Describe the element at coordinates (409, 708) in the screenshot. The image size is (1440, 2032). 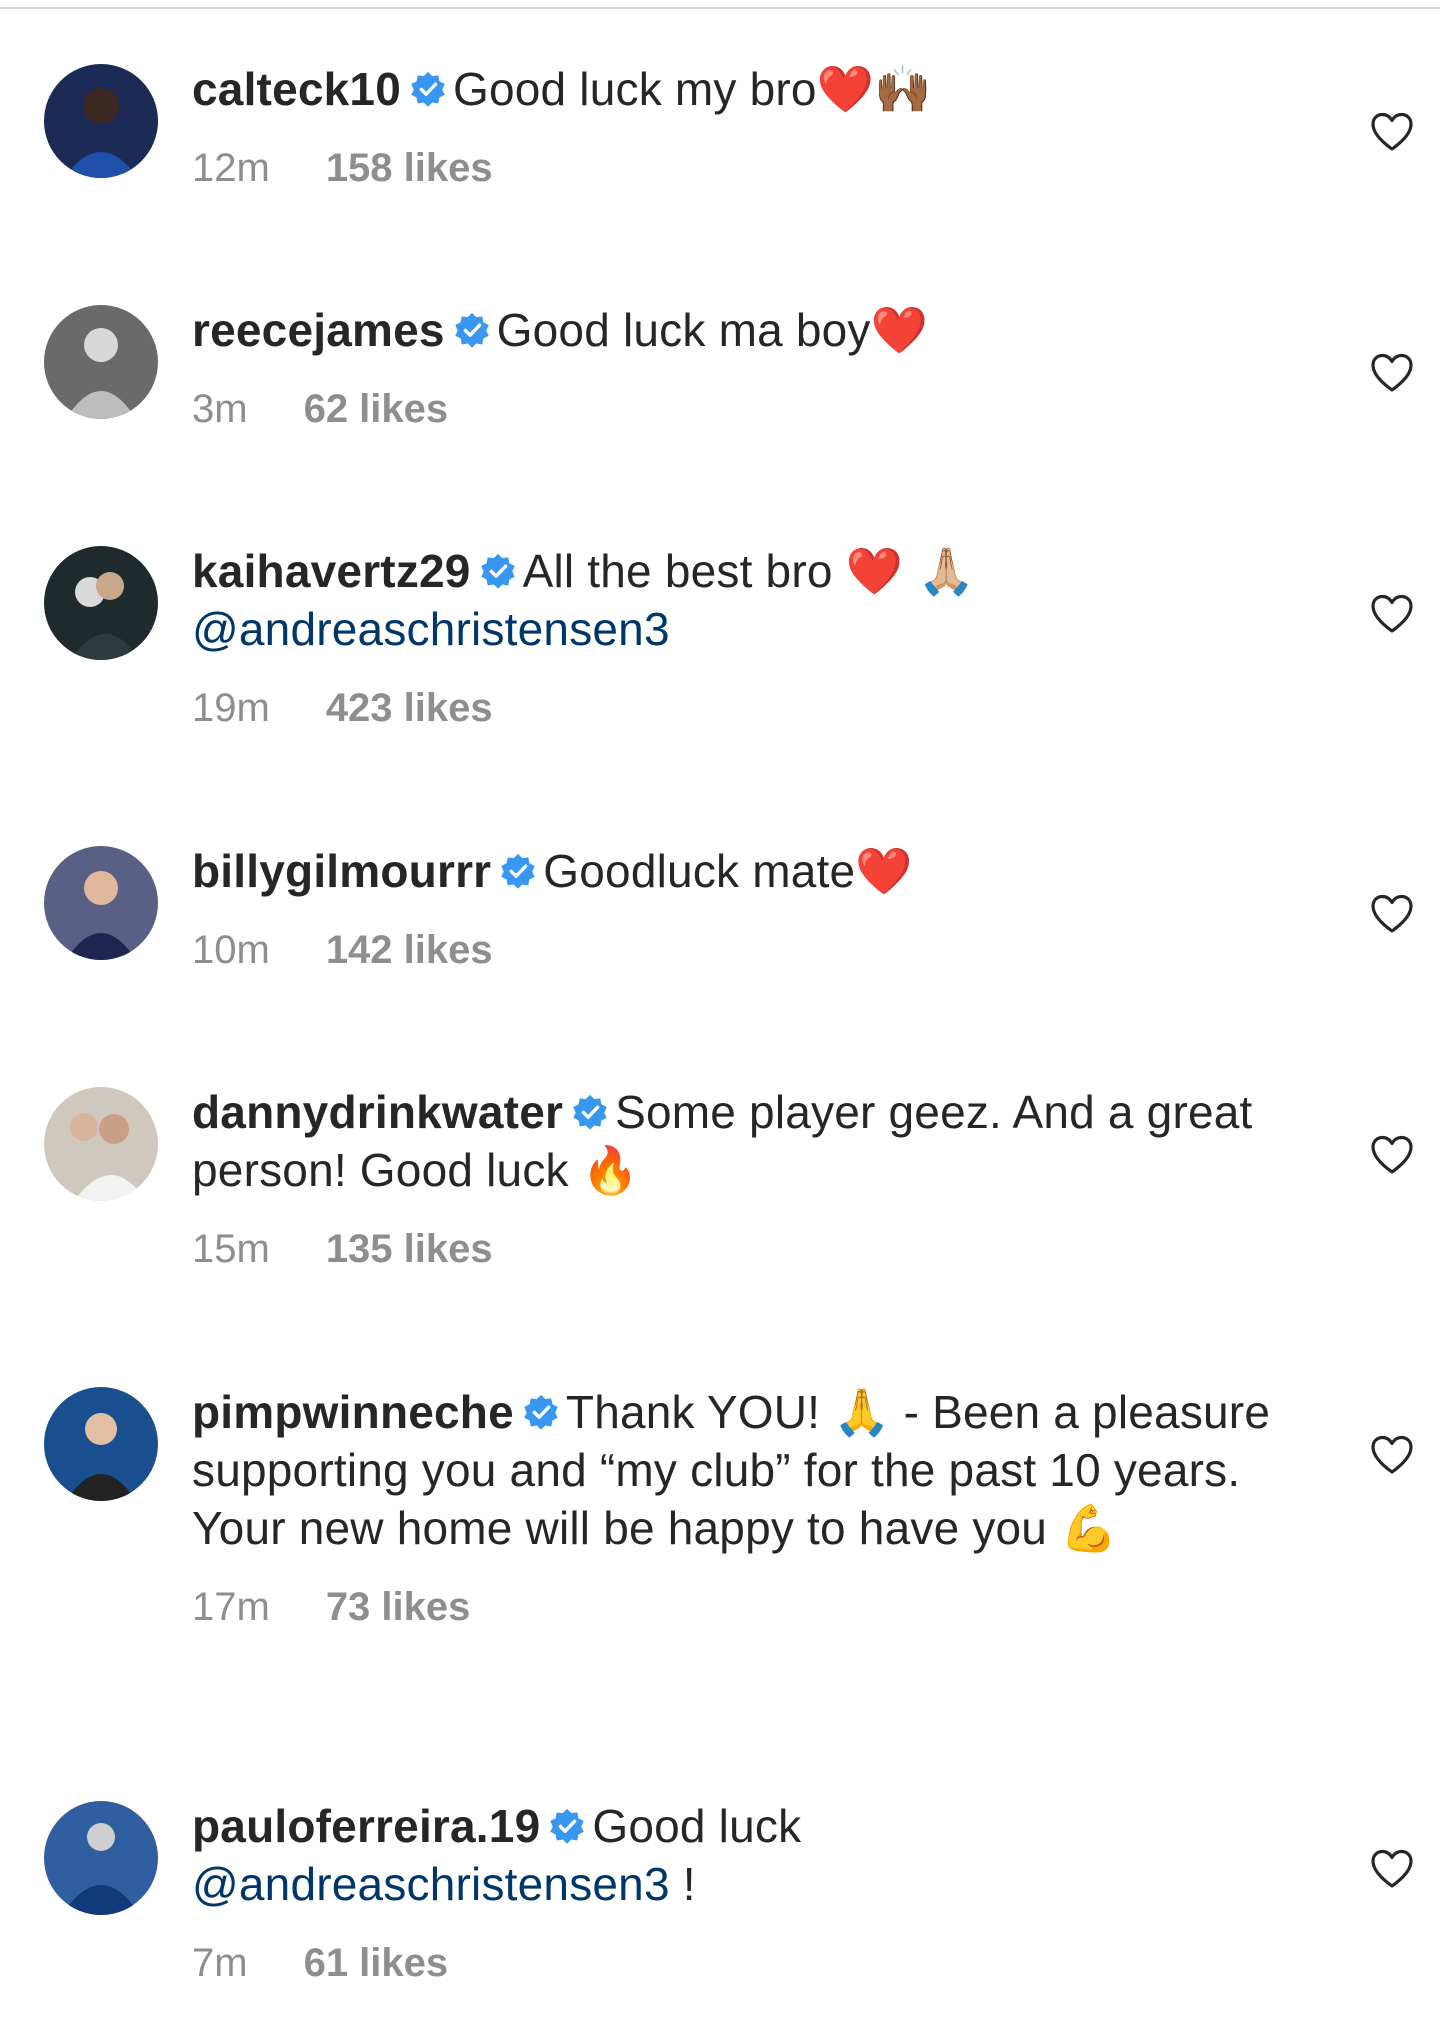
I see `likes-count: 423 likes` at that location.